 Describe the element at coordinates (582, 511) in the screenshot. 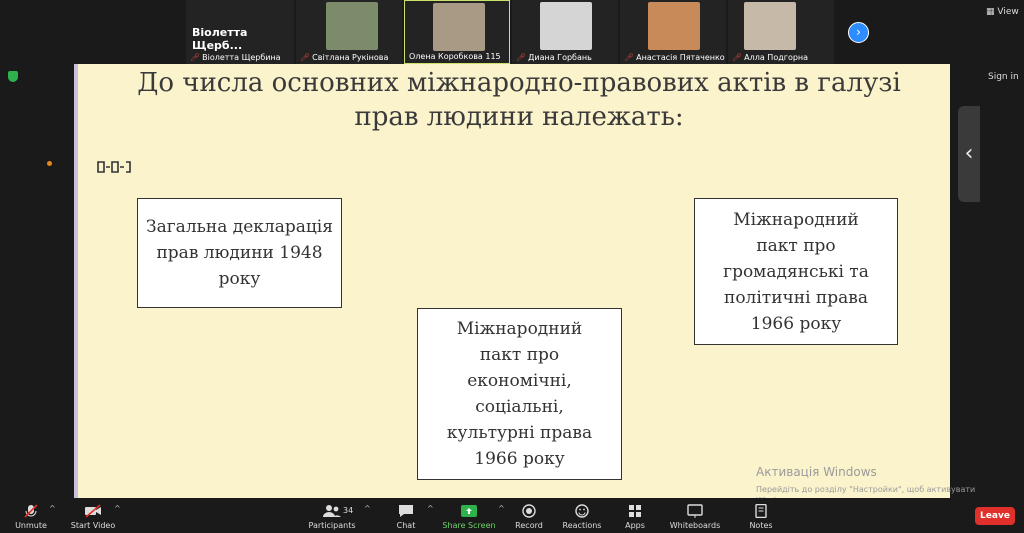

I see `reactions-icon` at that location.